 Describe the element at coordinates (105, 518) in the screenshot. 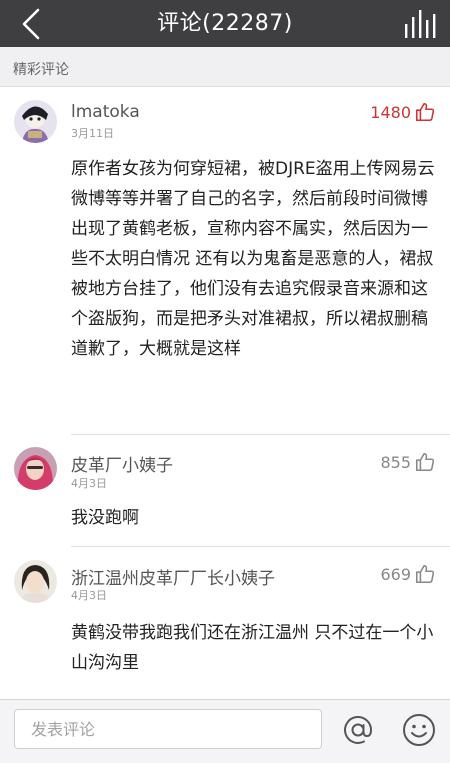

I see `comment-text: 我没跑啊` at that location.